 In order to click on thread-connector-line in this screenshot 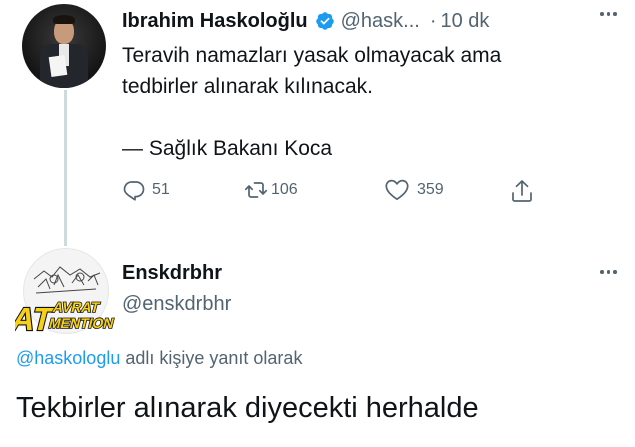, I will do `click(65, 168)`.